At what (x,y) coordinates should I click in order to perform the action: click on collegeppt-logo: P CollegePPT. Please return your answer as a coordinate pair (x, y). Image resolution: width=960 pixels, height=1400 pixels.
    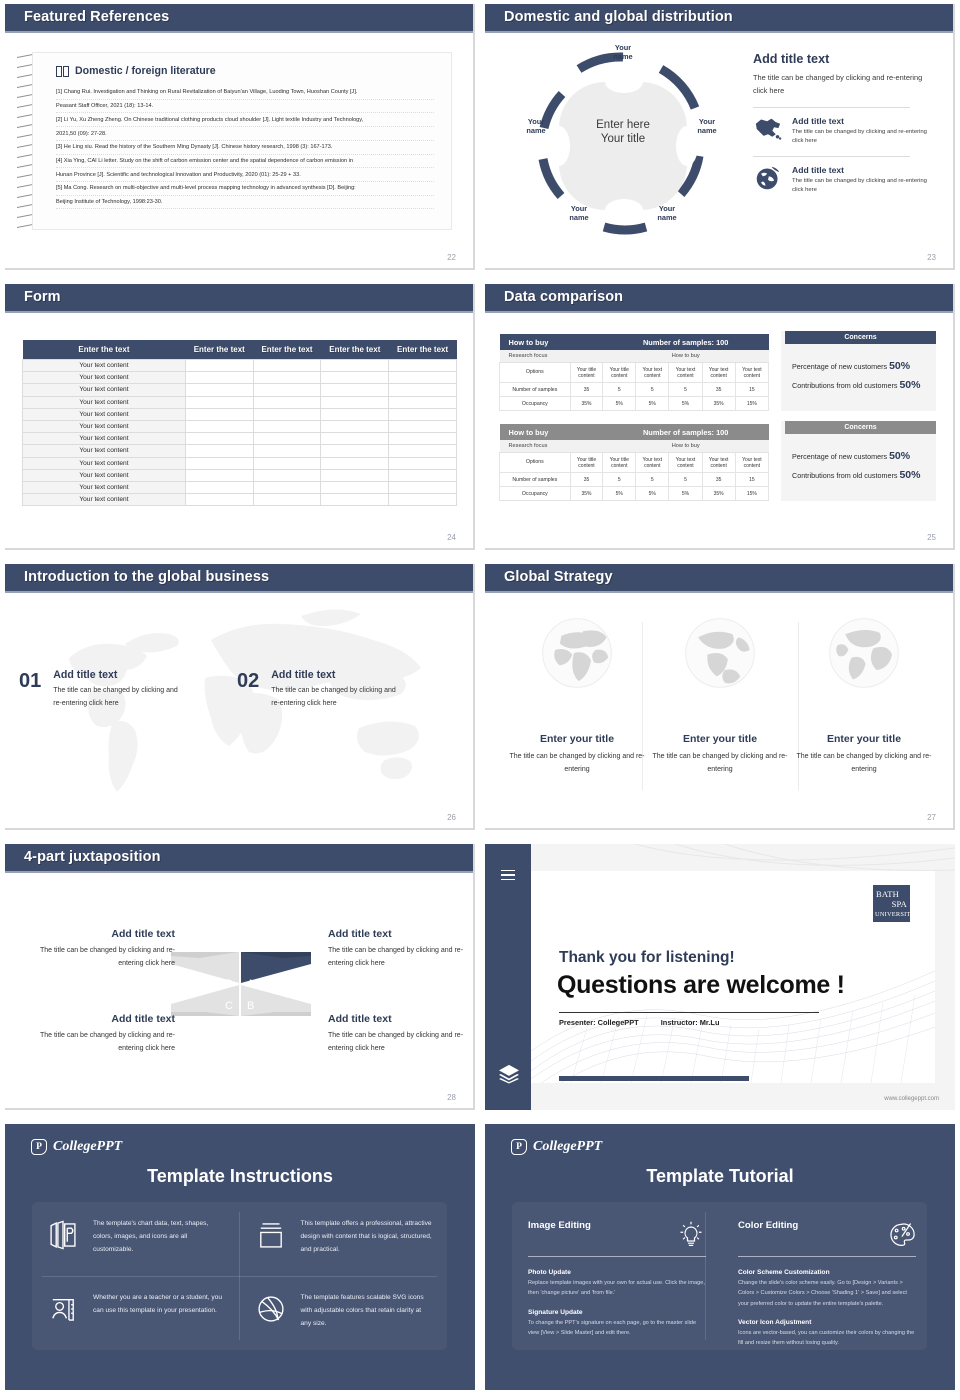
    Looking at the image, I should click on (556, 1147).